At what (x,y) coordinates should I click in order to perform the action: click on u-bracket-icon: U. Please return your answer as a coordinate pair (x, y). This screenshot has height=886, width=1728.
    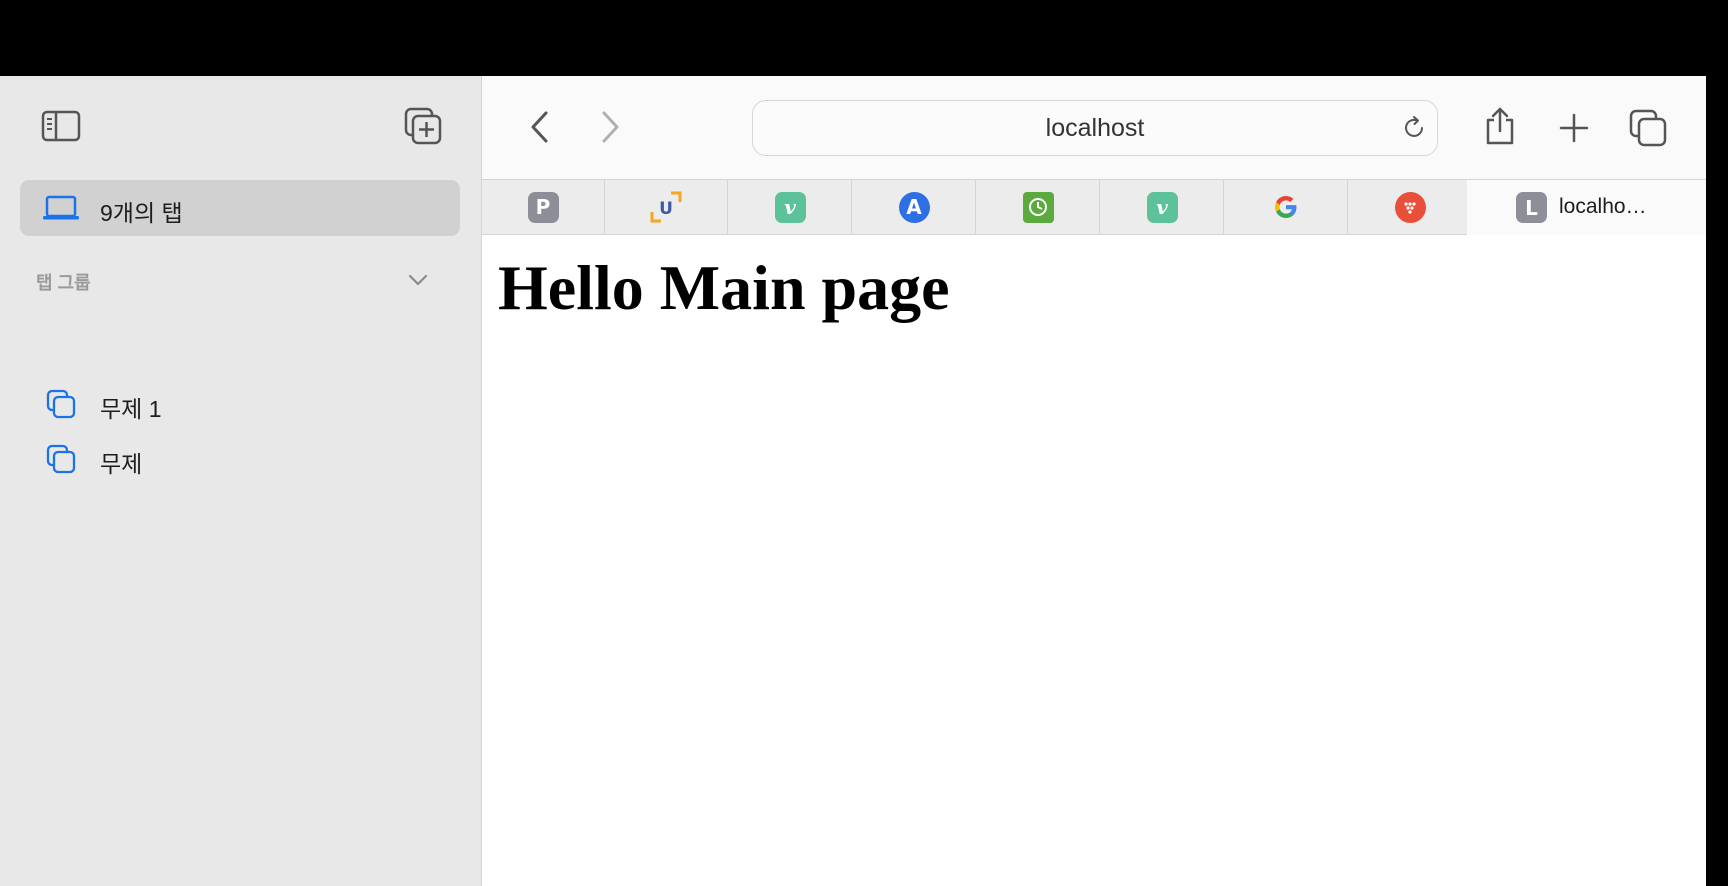
    Looking at the image, I should click on (666, 207).